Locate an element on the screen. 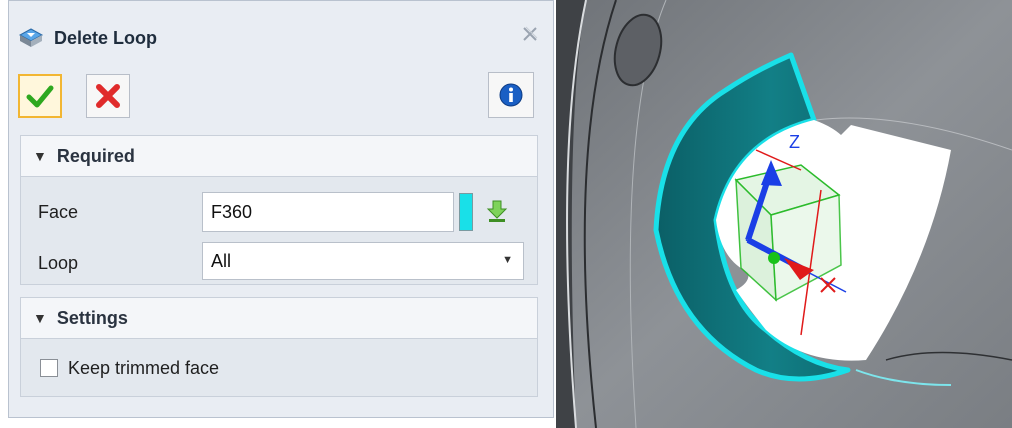  close-icon is located at coordinates (530, 35).